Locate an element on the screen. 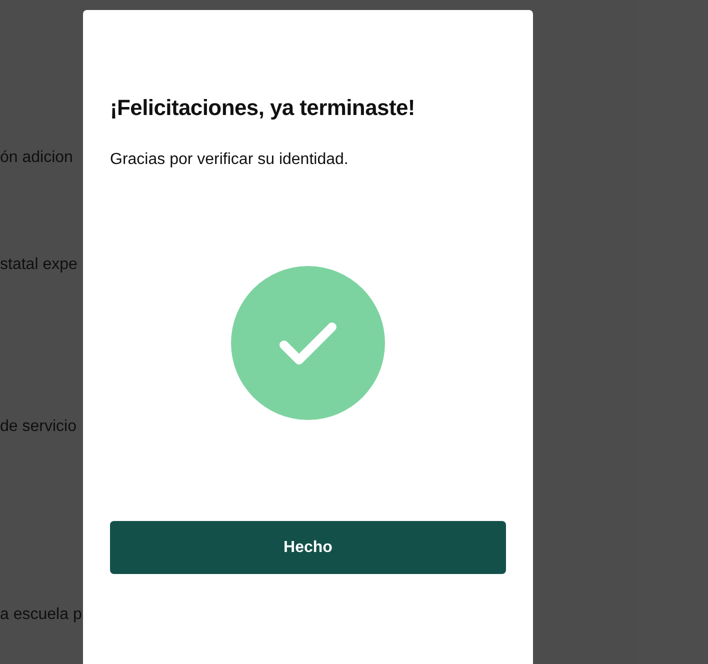 The width and height of the screenshot is (708, 664). dialog-title: ¡Felicitaciones, ya terminaste! is located at coordinates (263, 108).